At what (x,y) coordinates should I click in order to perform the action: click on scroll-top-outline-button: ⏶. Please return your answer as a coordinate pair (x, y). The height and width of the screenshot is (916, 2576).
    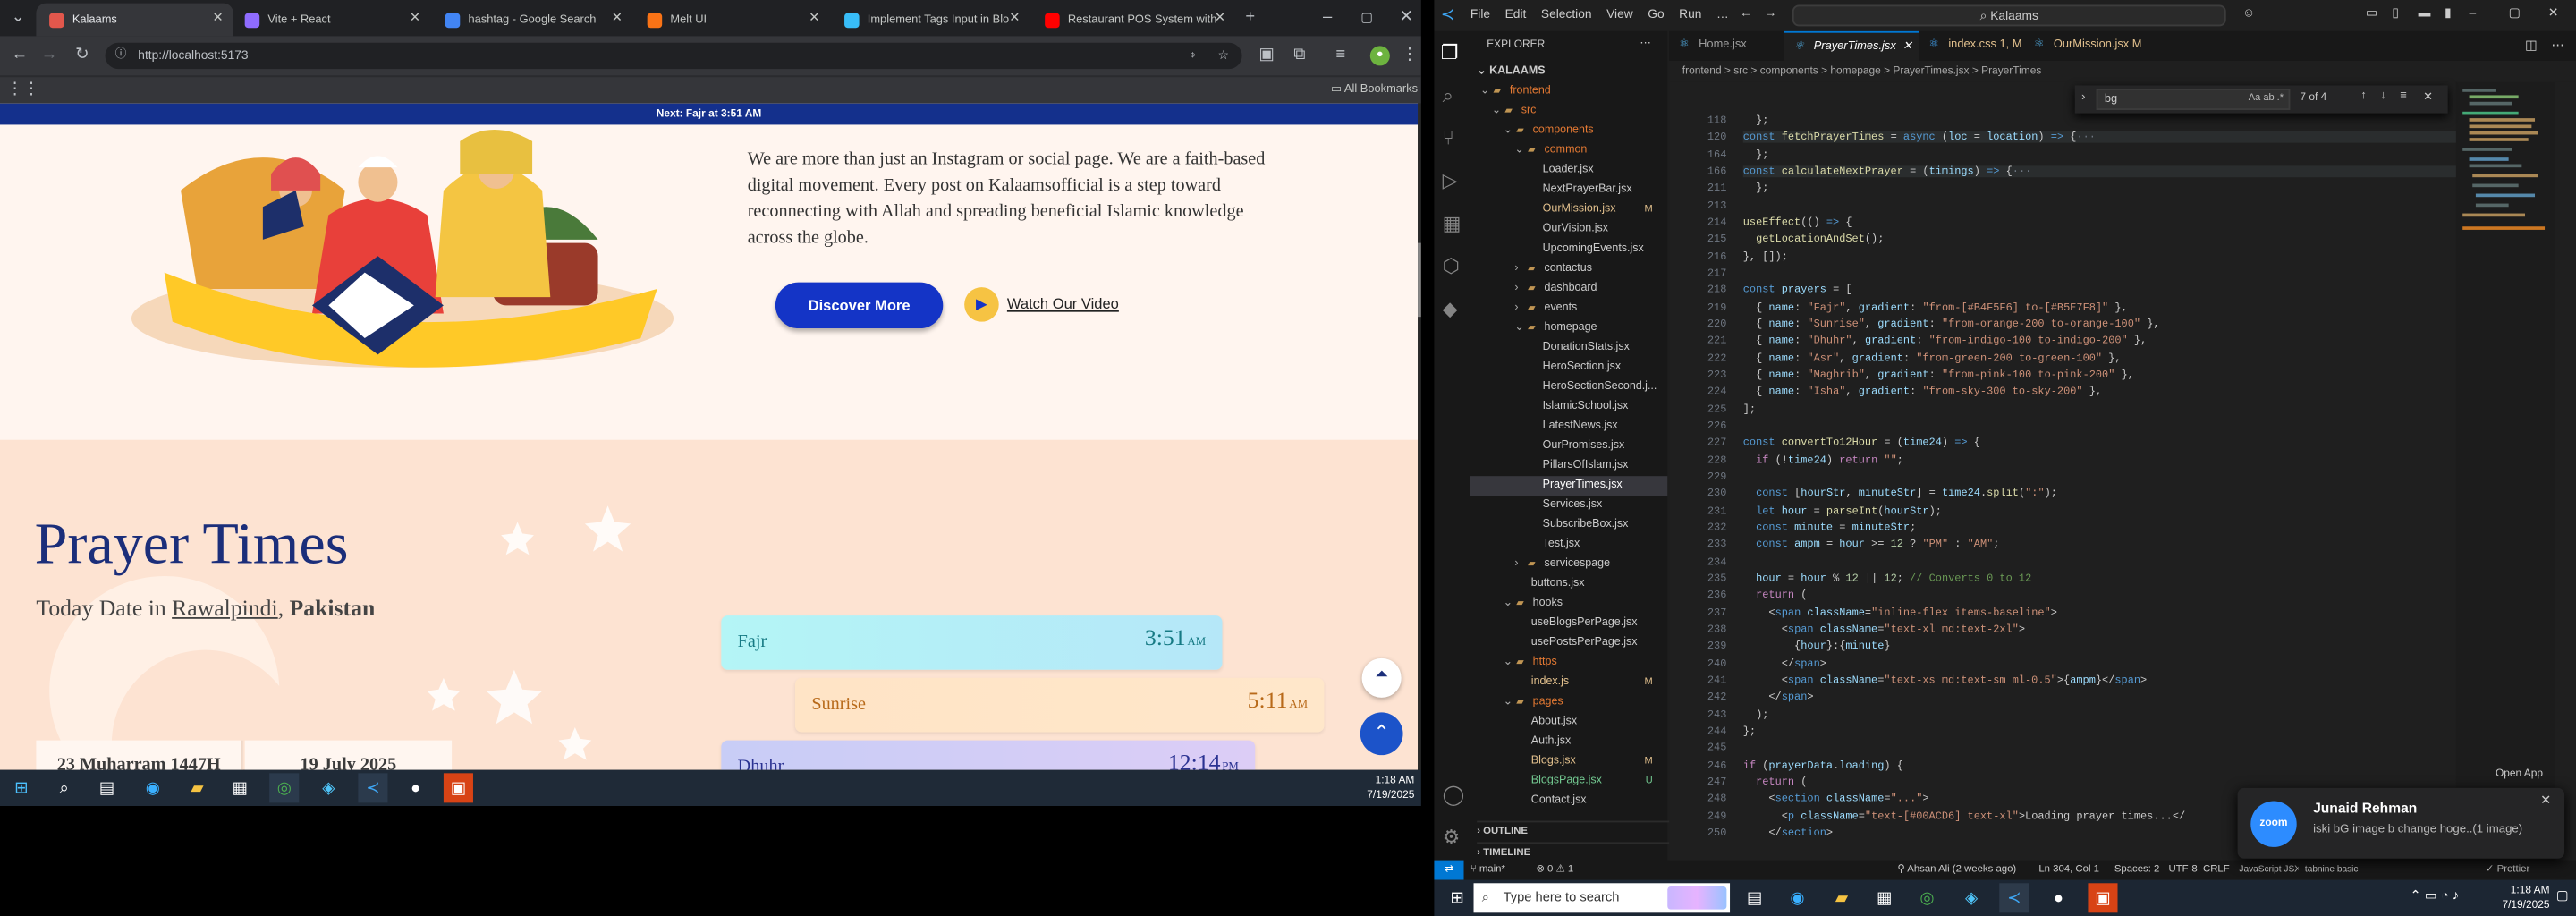
    Looking at the image, I should click on (1381, 677).